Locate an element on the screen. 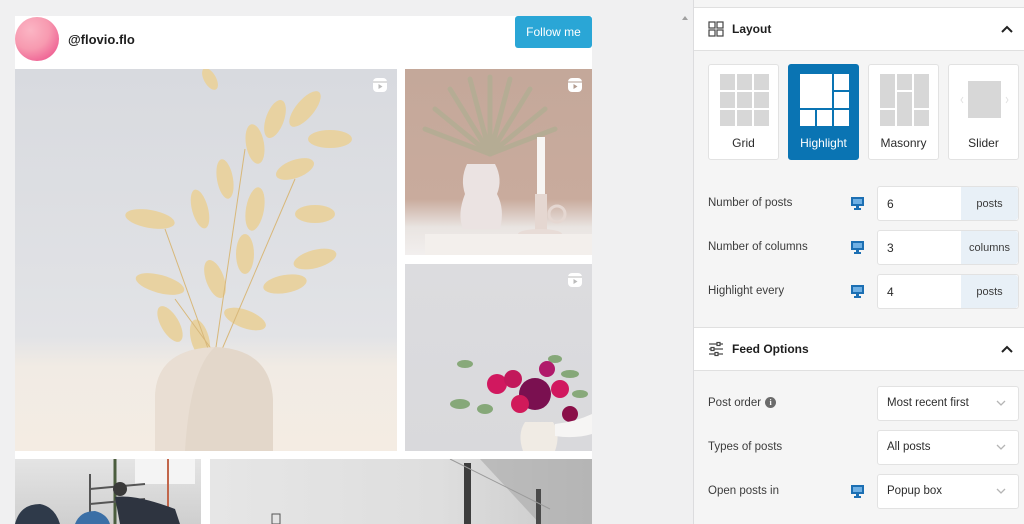  layout-option-slider: Slider is located at coordinates (983, 112).